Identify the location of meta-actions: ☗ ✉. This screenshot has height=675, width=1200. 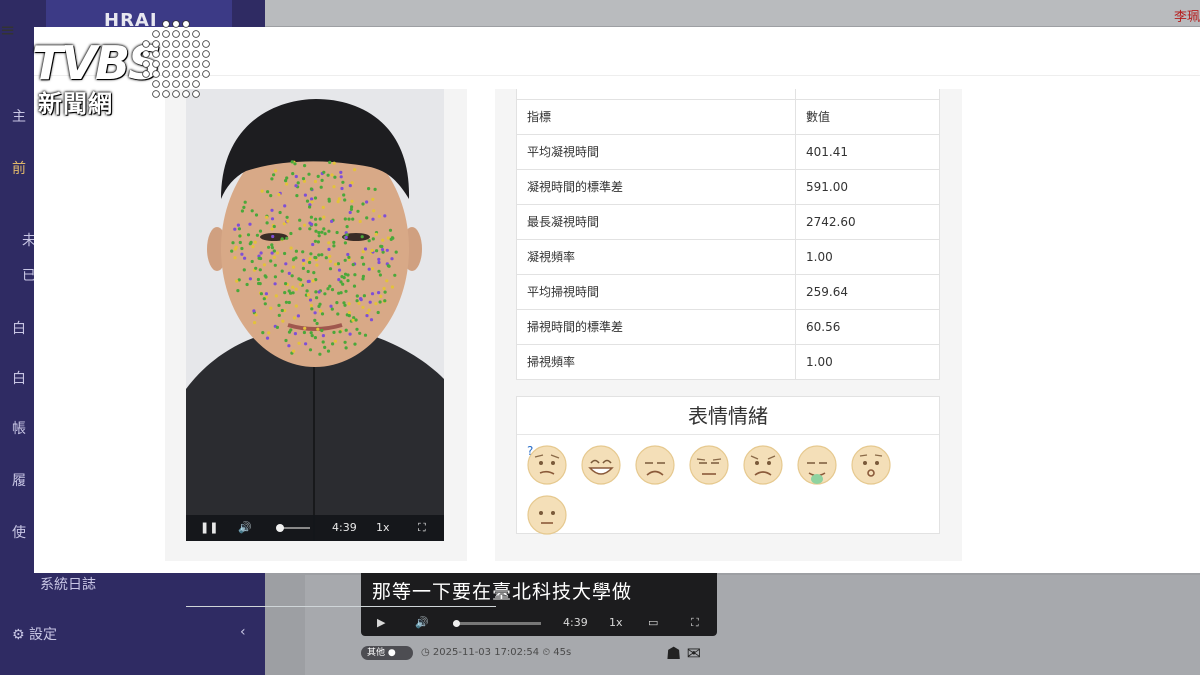
(683, 654).